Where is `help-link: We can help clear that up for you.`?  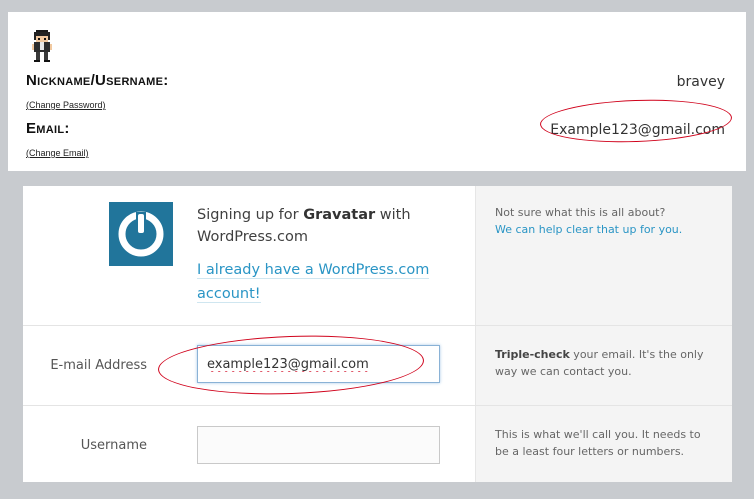 help-link: We can help clear that up for you. is located at coordinates (588, 229).